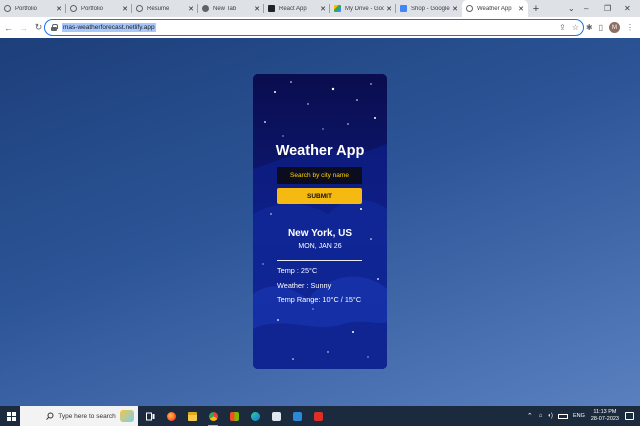 Image resolution: width=640 pixels, height=426 pixels. What do you see at coordinates (271, 8) in the screenshot?
I see `react-icon` at bounding box center [271, 8].